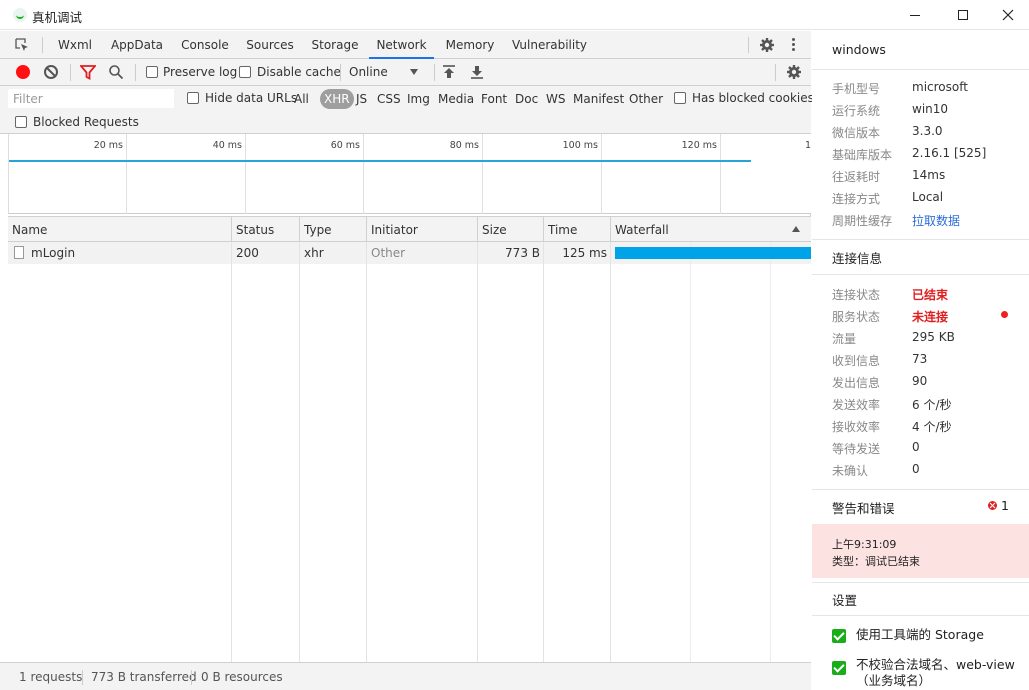 The height and width of the screenshot is (690, 1029). What do you see at coordinates (388, 253) in the screenshot?
I see `cell-initiator: Other` at bounding box center [388, 253].